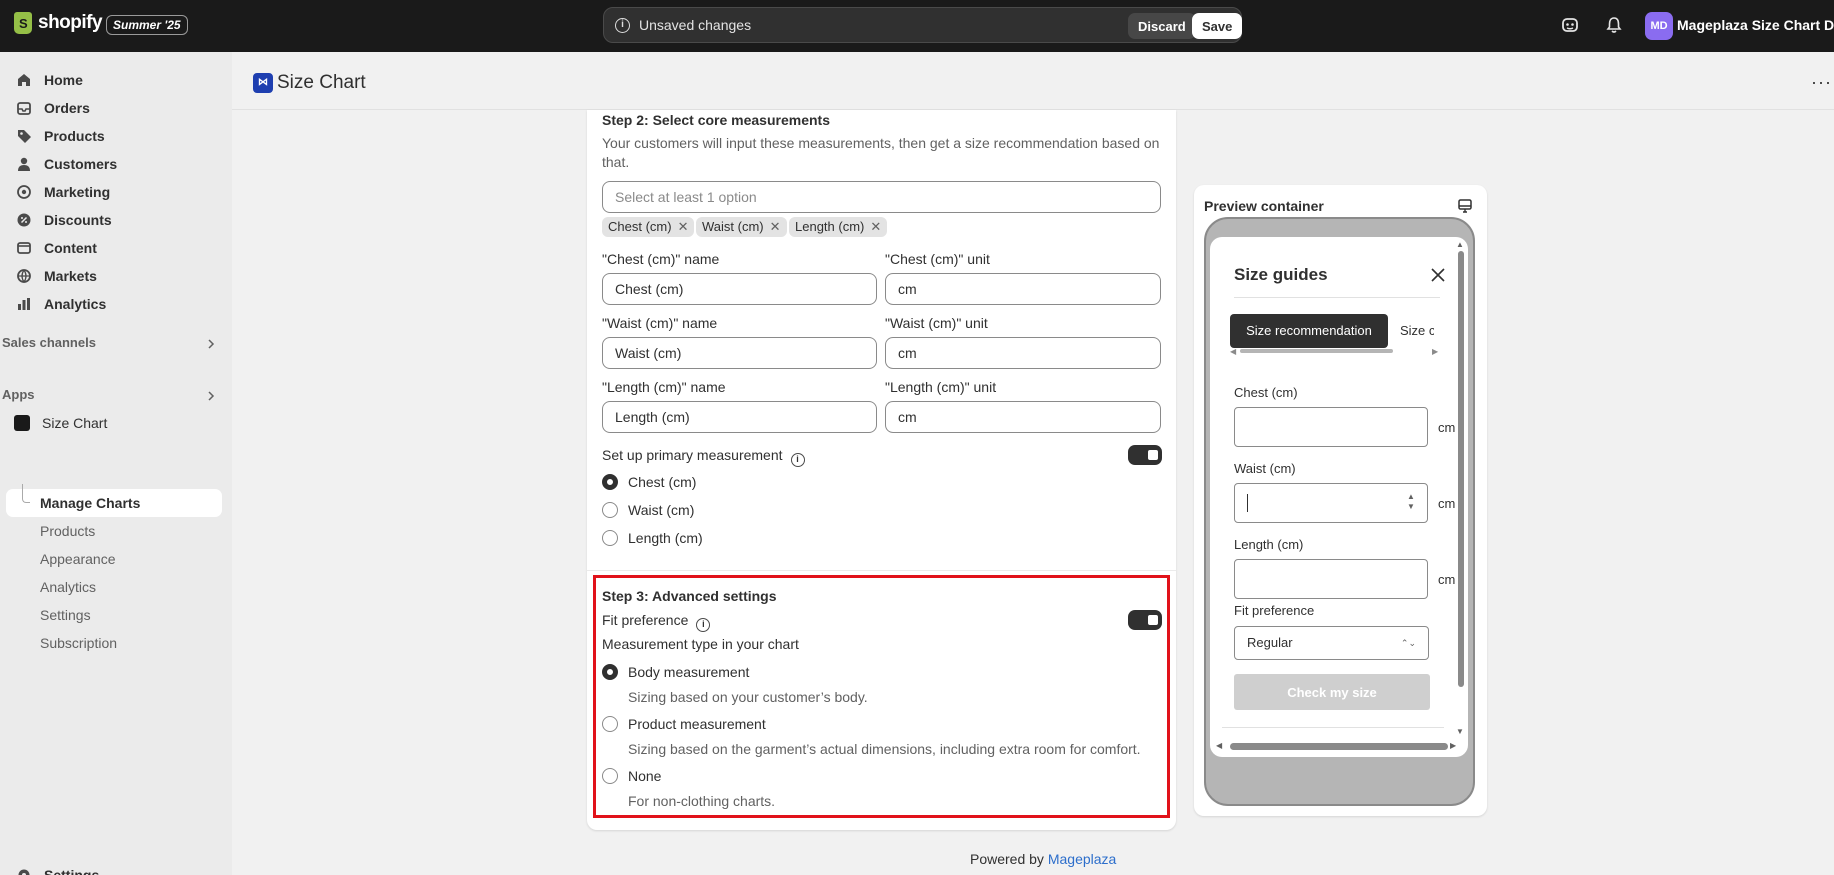  Describe the element at coordinates (941, 387) in the screenshot. I see `length-unit-label: "Length (cm)" unit` at that location.